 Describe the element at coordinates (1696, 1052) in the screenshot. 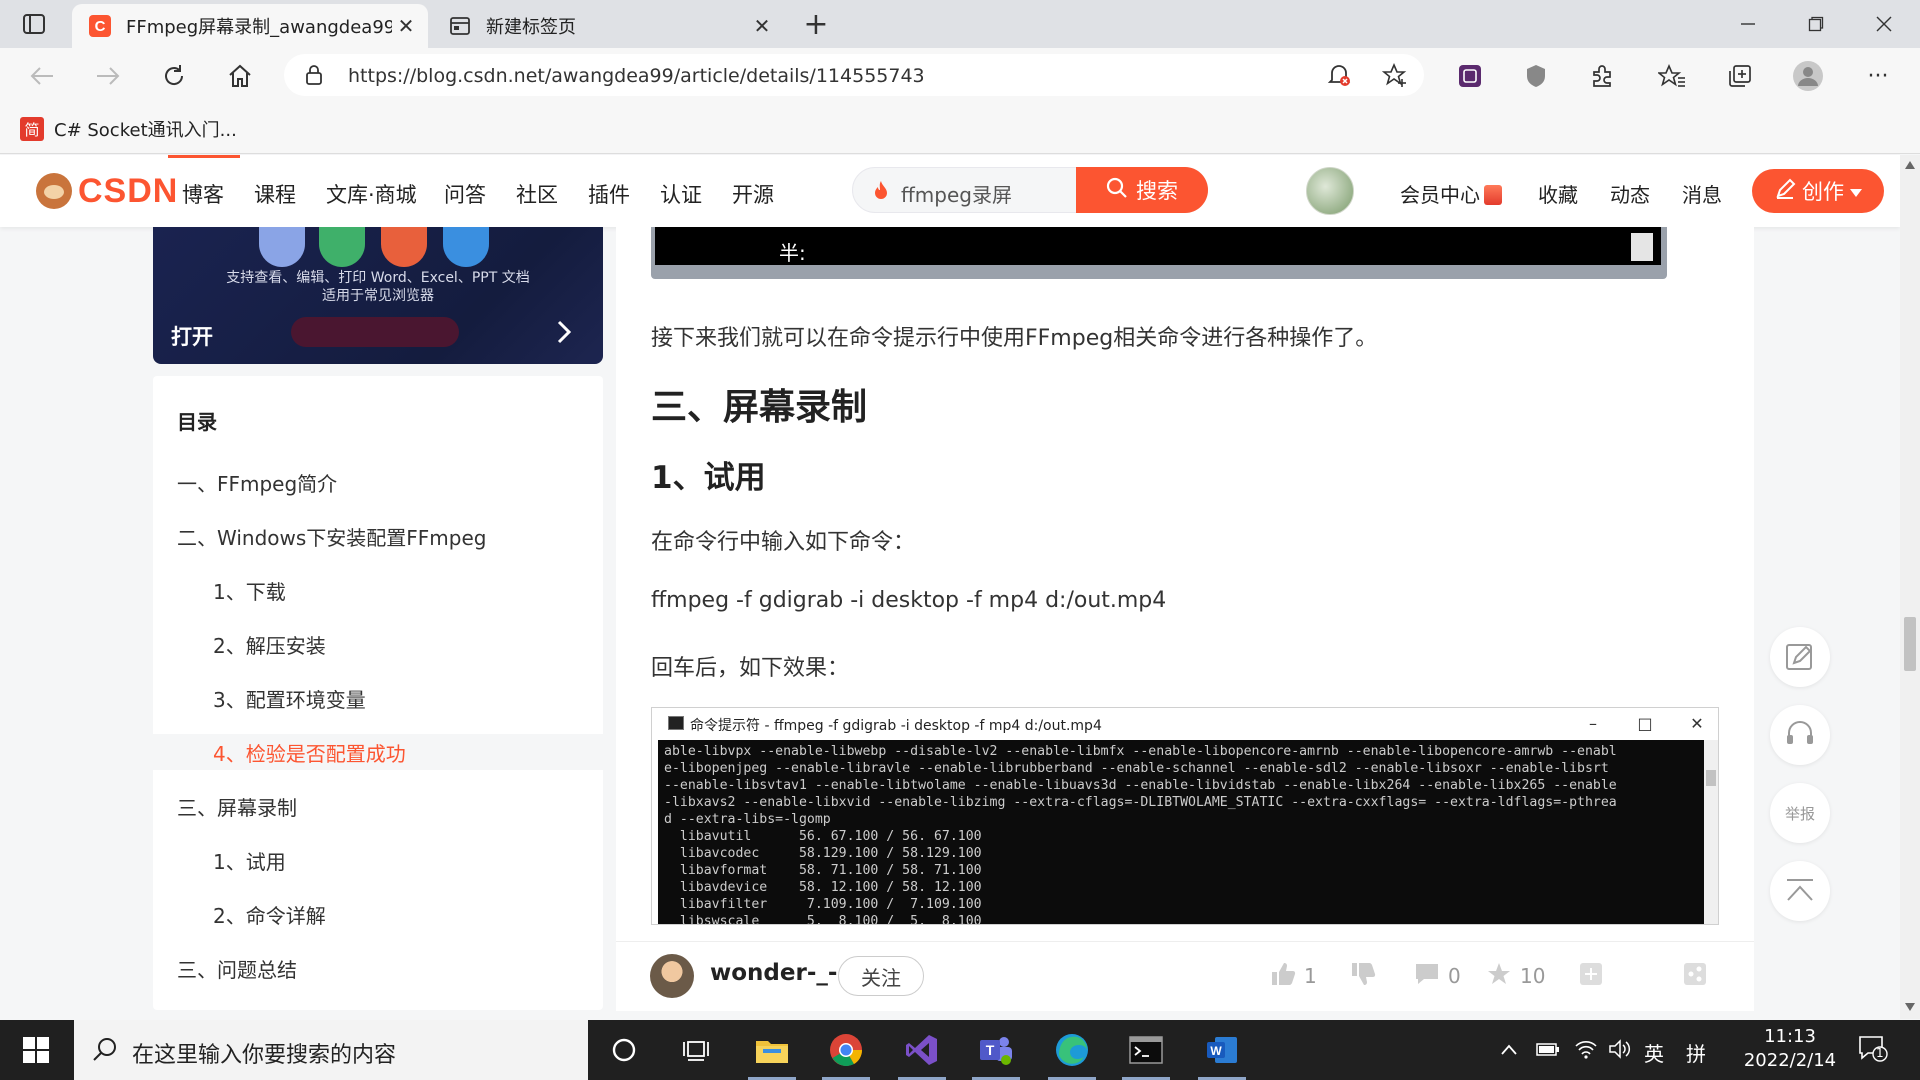

I see `ime-mode: 拼` at that location.